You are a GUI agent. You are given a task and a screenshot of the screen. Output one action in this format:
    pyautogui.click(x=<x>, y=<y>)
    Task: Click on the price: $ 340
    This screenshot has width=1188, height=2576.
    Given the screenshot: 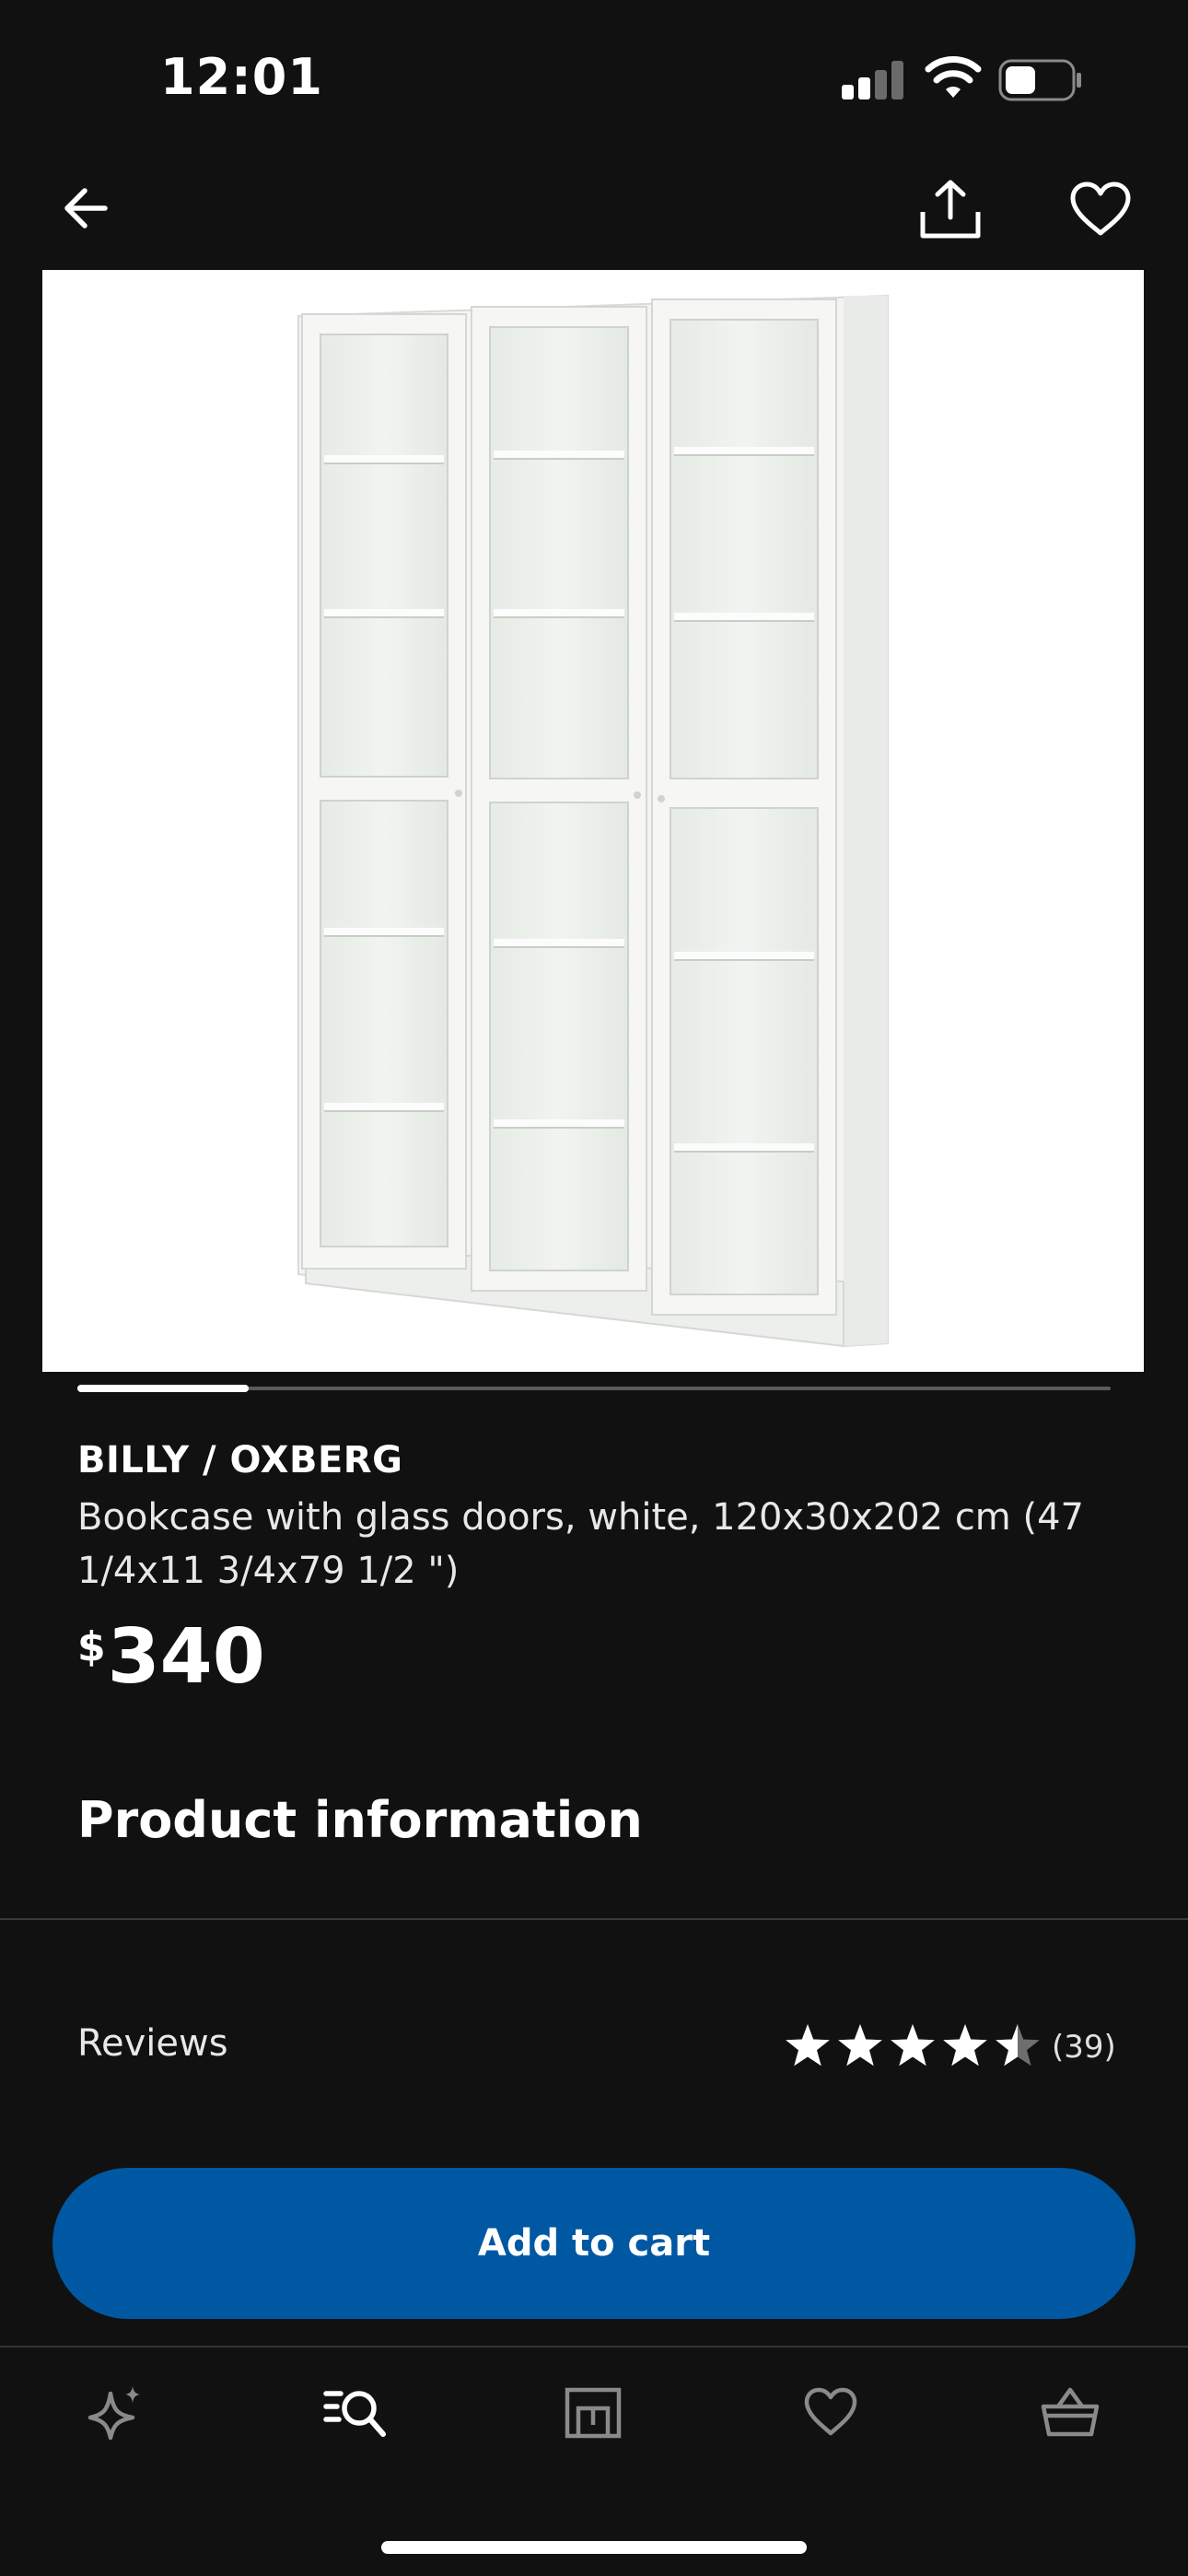 What is the action you would take?
    pyautogui.click(x=171, y=1657)
    